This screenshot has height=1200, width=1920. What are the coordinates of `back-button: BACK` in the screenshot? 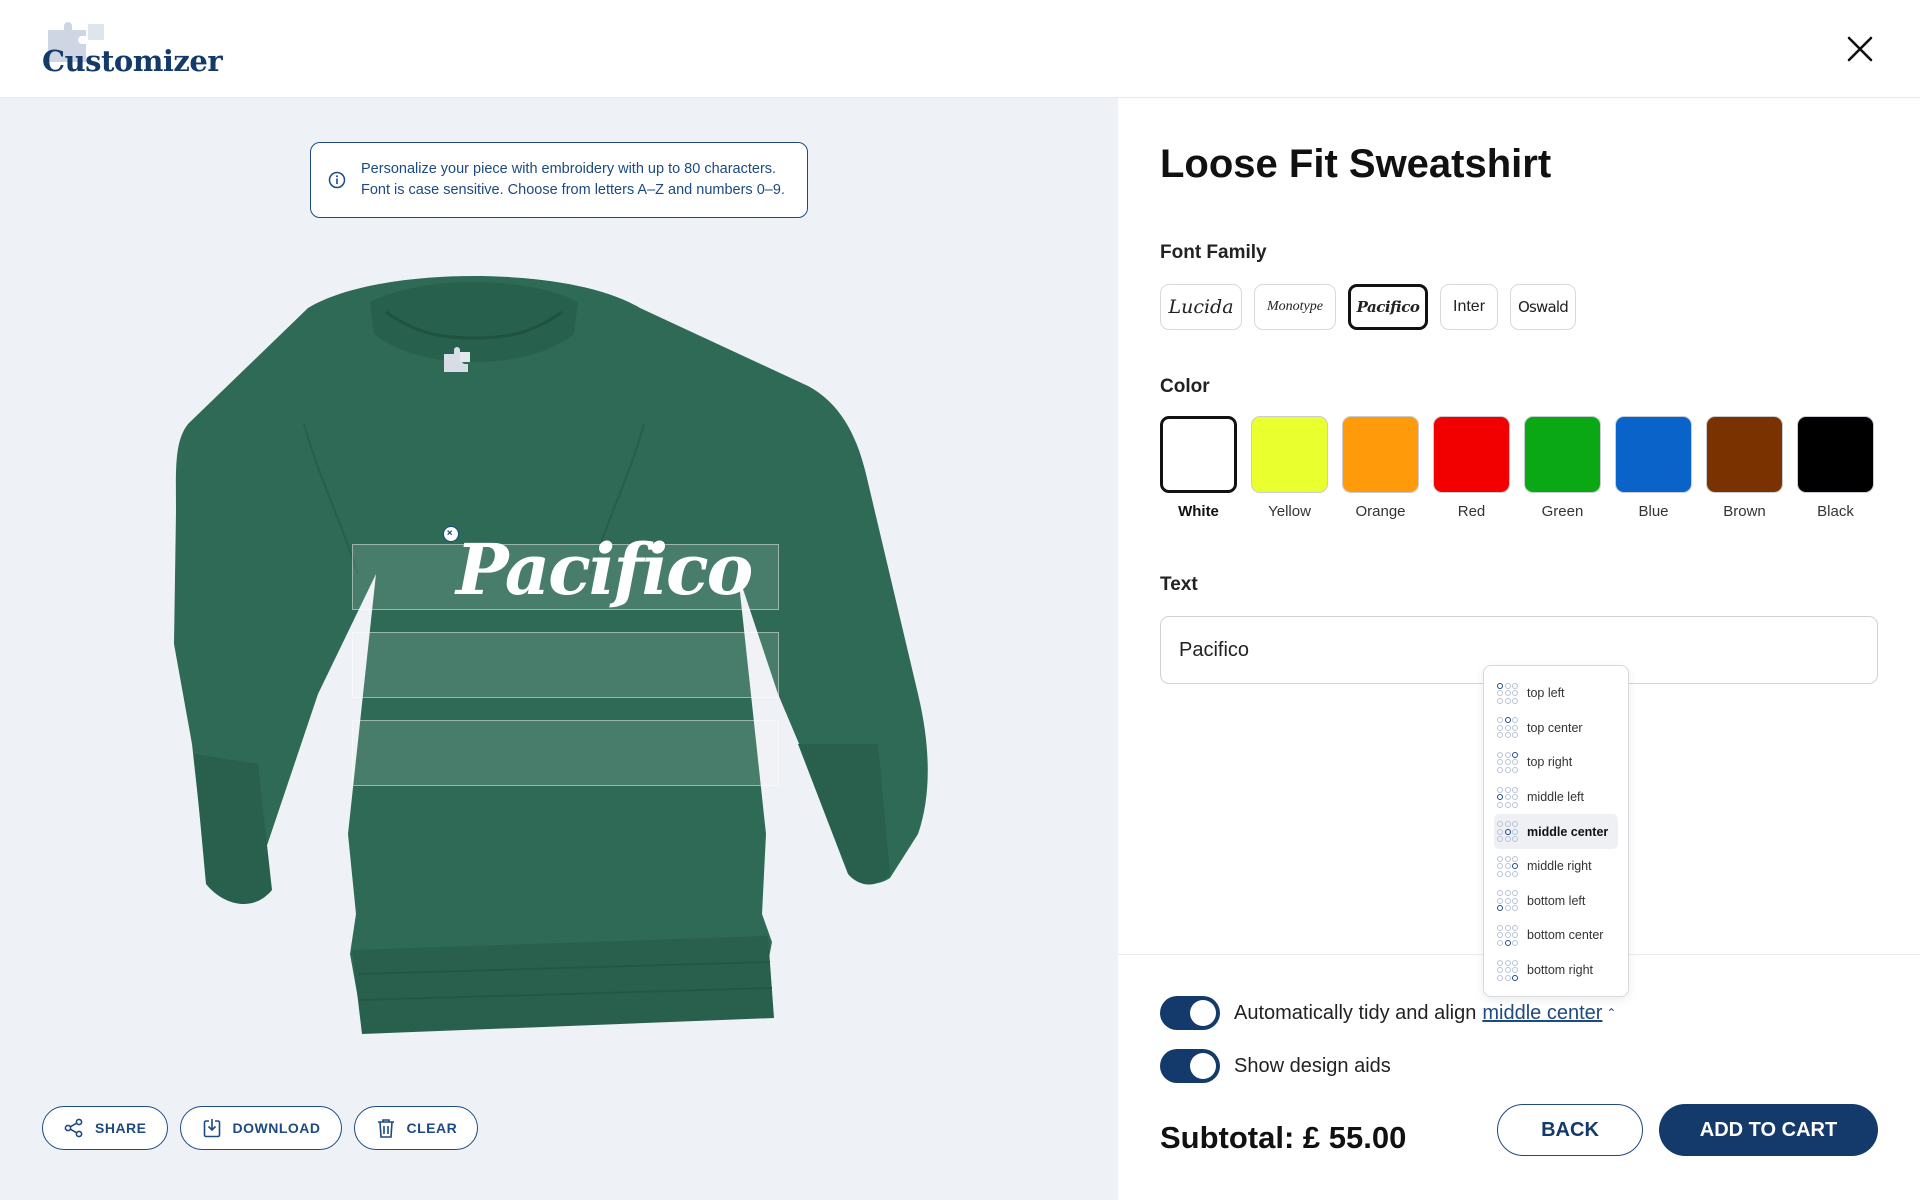 It's located at (1570, 1130).